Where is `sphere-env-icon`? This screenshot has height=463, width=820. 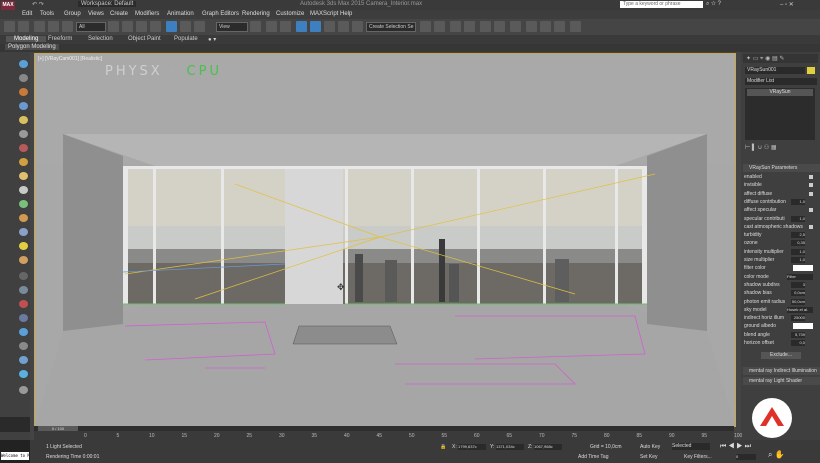
sphere-env-icon is located at coordinates (23, 374).